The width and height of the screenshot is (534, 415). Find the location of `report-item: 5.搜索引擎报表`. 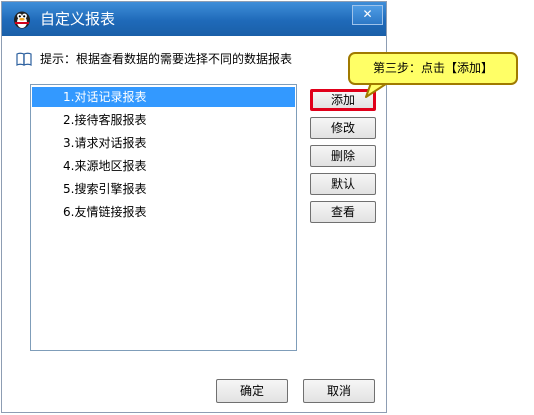

report-item: 5.搜索引擎报表 is located at coordinates (163, 189).